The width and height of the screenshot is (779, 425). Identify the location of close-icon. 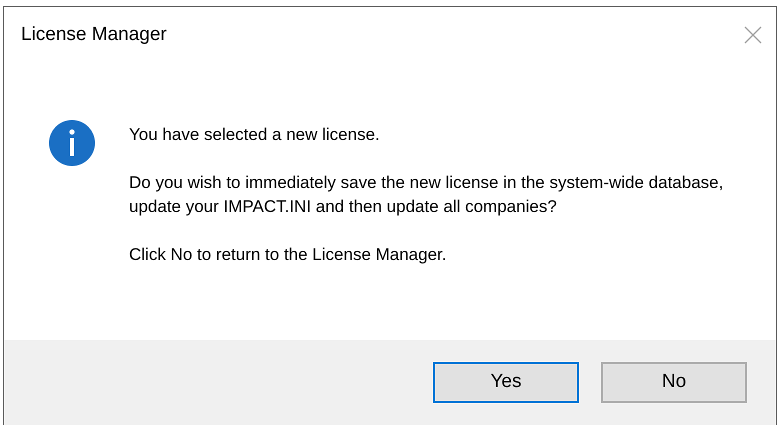
(753, 35).